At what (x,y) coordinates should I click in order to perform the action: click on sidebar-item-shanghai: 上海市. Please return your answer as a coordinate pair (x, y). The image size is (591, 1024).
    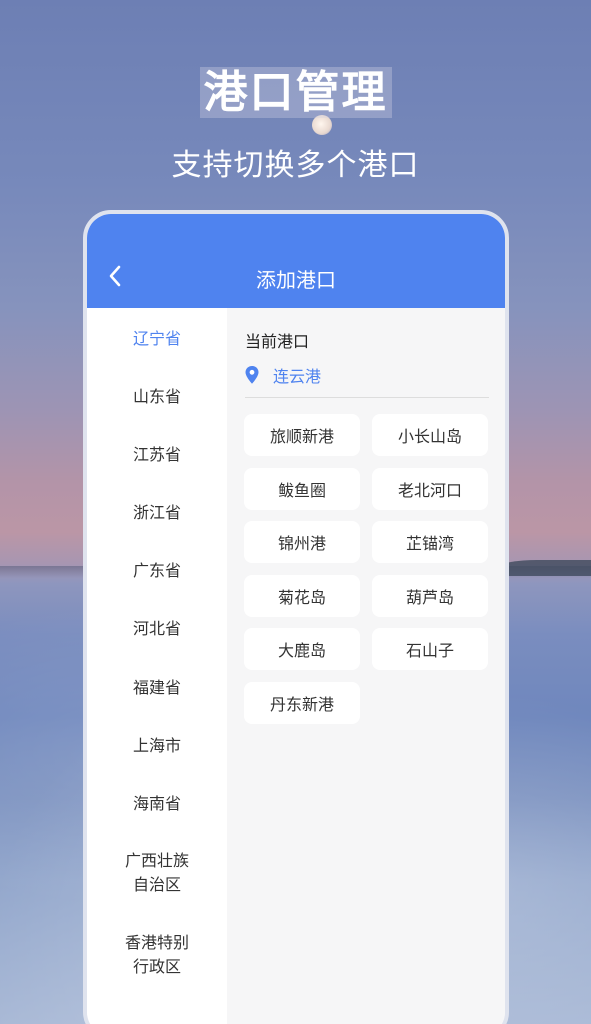
    Looking at the image, I should click on (157, 746).